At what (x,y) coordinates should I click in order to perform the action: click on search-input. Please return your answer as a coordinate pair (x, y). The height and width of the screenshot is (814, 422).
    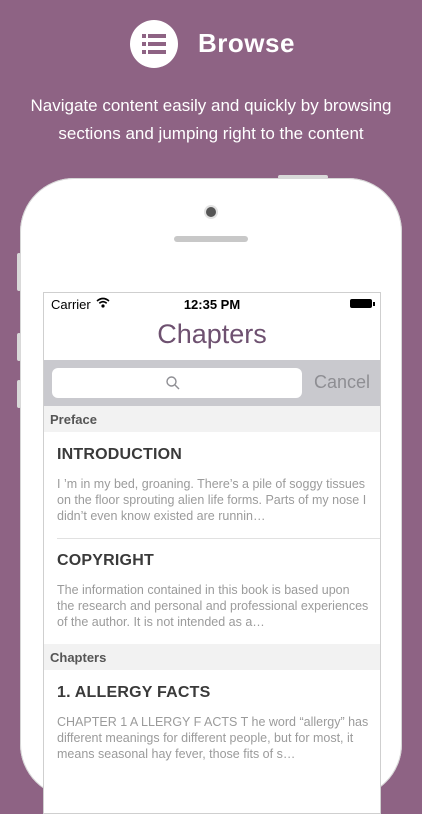
    Looking at the image, I should click on (177, 383).